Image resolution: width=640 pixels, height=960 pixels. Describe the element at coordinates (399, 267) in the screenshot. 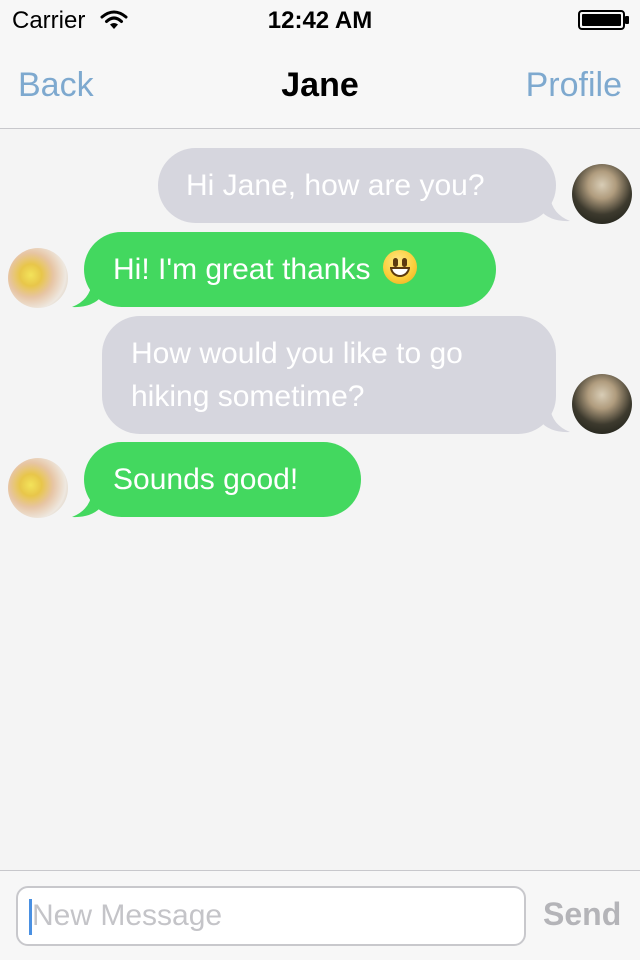

I see `grinning-face-emoji-icon` at that location.